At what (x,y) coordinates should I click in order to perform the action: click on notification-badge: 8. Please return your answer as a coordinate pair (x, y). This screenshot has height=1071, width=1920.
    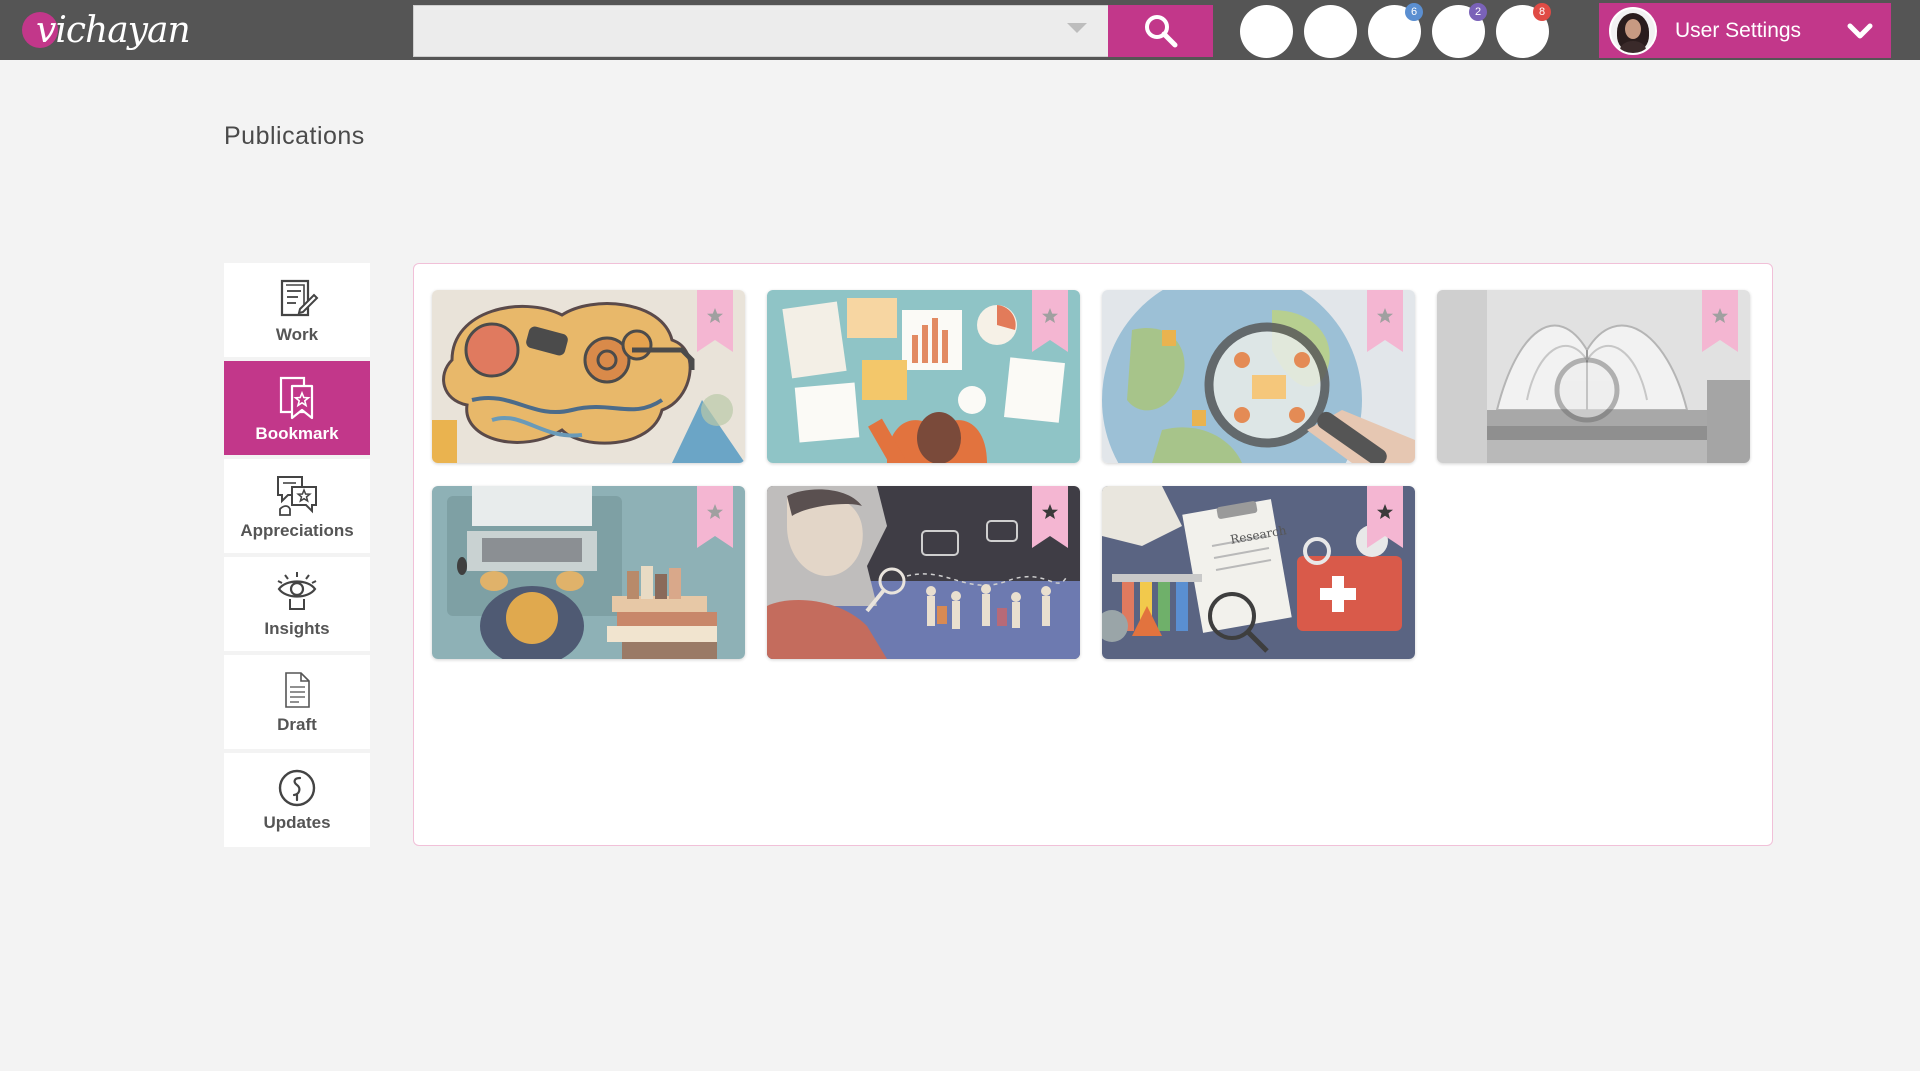
    Looking at the image, I should click on (1542, 12).